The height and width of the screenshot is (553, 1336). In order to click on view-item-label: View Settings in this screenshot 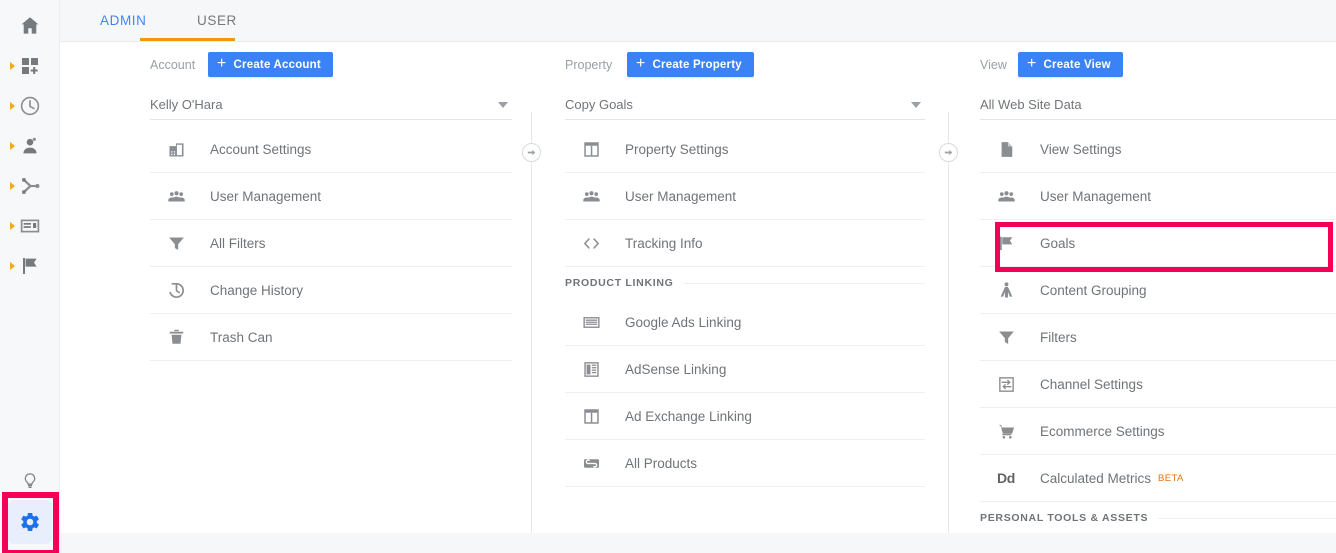, I will do `click(1081, 149)`.